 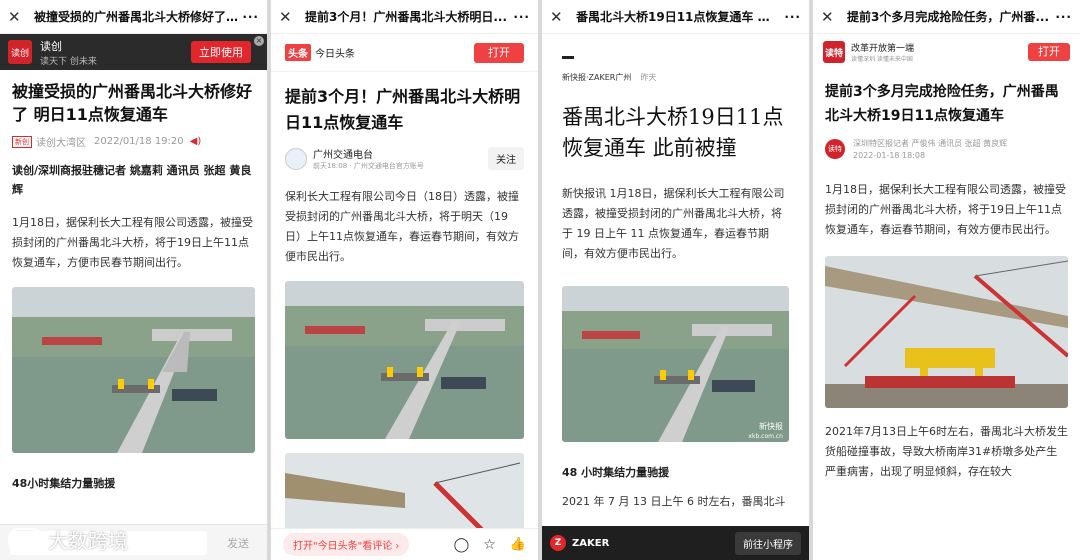 I want to click on app-banner: 读特 改革开放第一端 读懂深圳 读懂未来中国 打开, so click(x=946, y=52).